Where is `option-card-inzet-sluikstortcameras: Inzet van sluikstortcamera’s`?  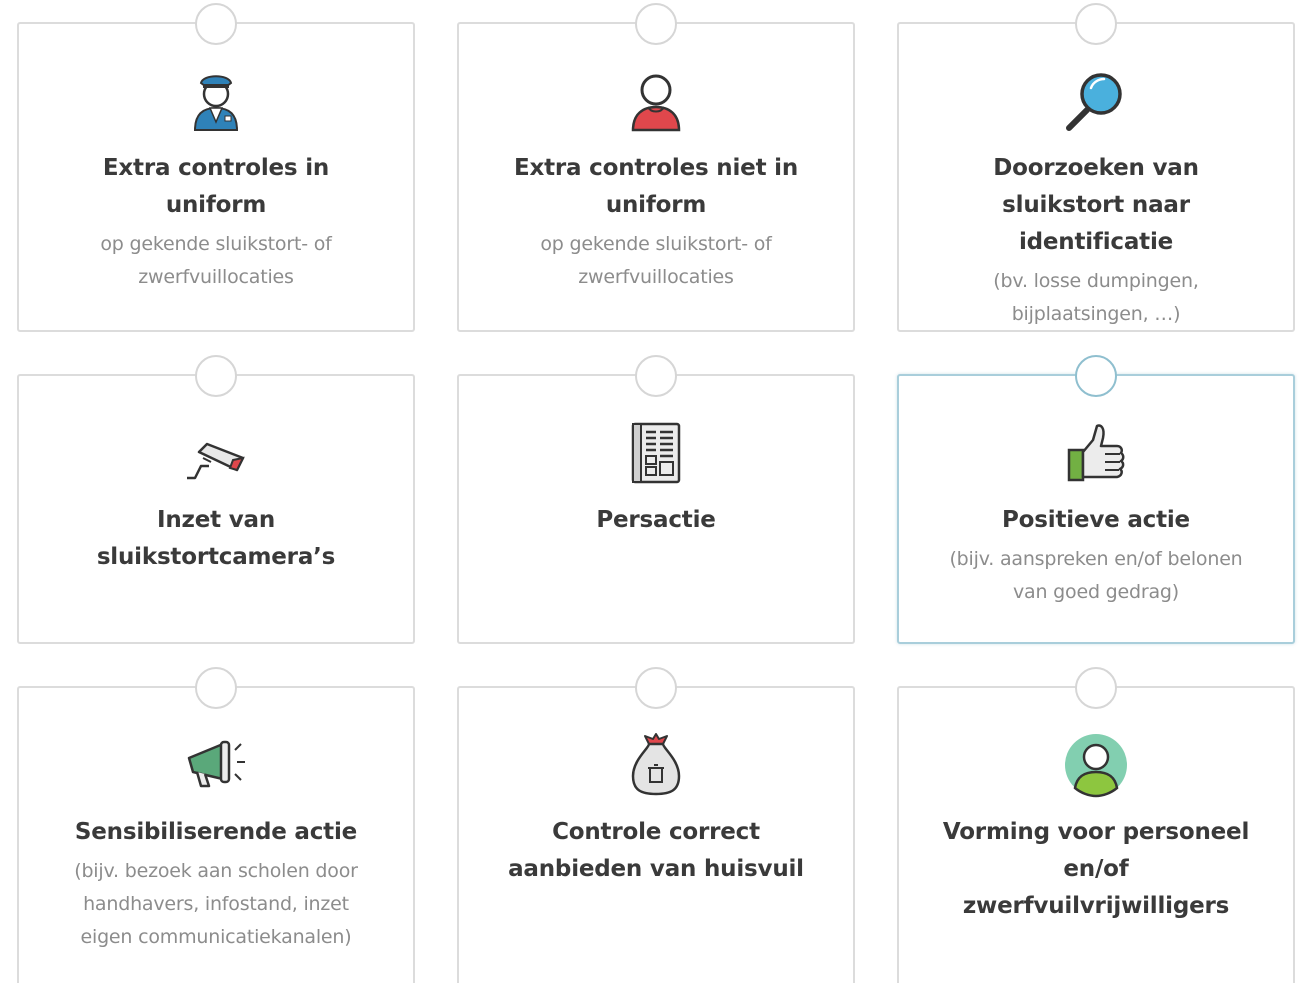 option-card-inzet-sluikstortcameras: Inzet van sluikstortcamera’s is located at coordinates (216, 499).